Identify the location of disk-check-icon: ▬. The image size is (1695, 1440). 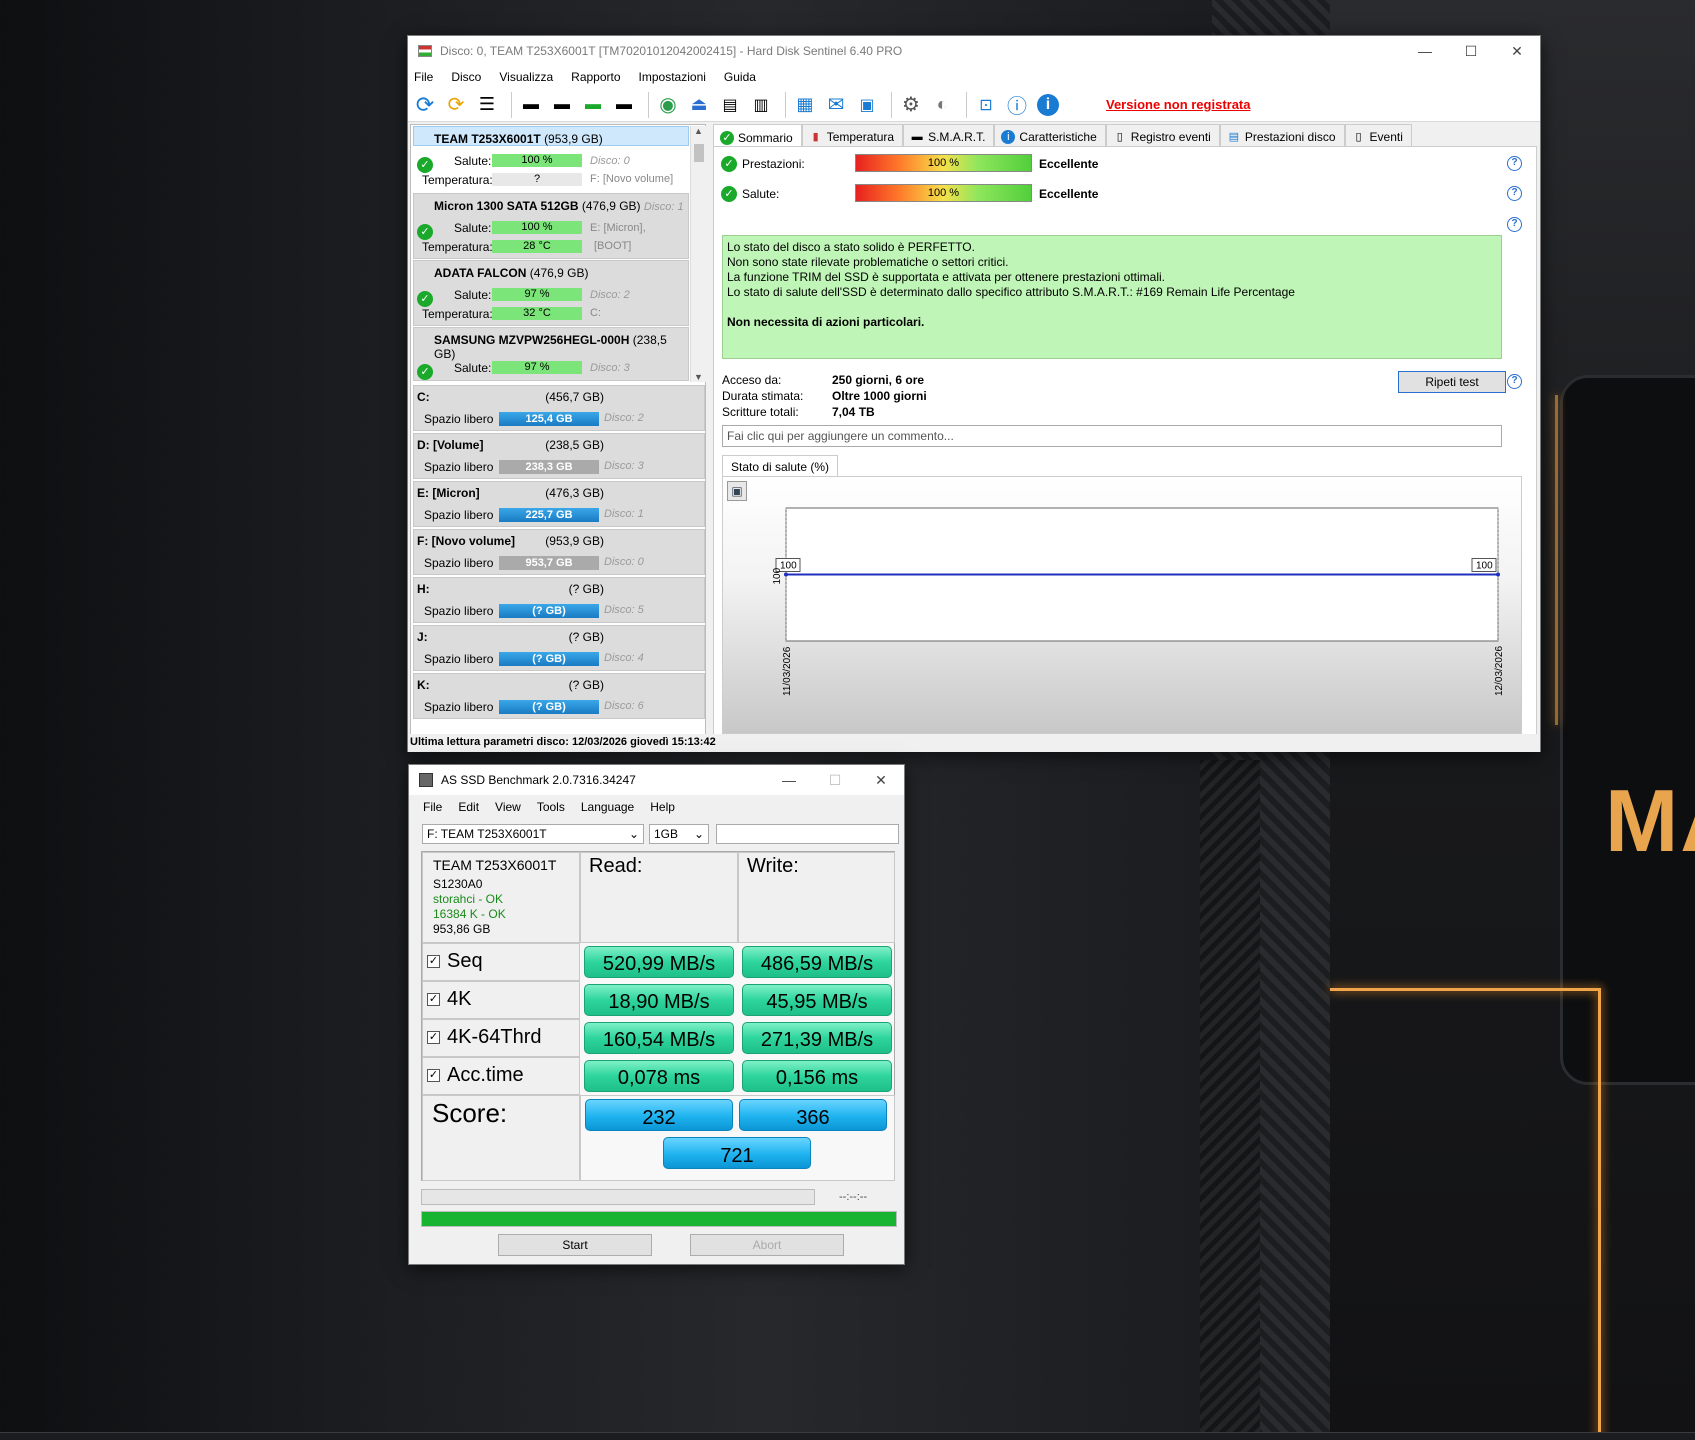
(593, 105).